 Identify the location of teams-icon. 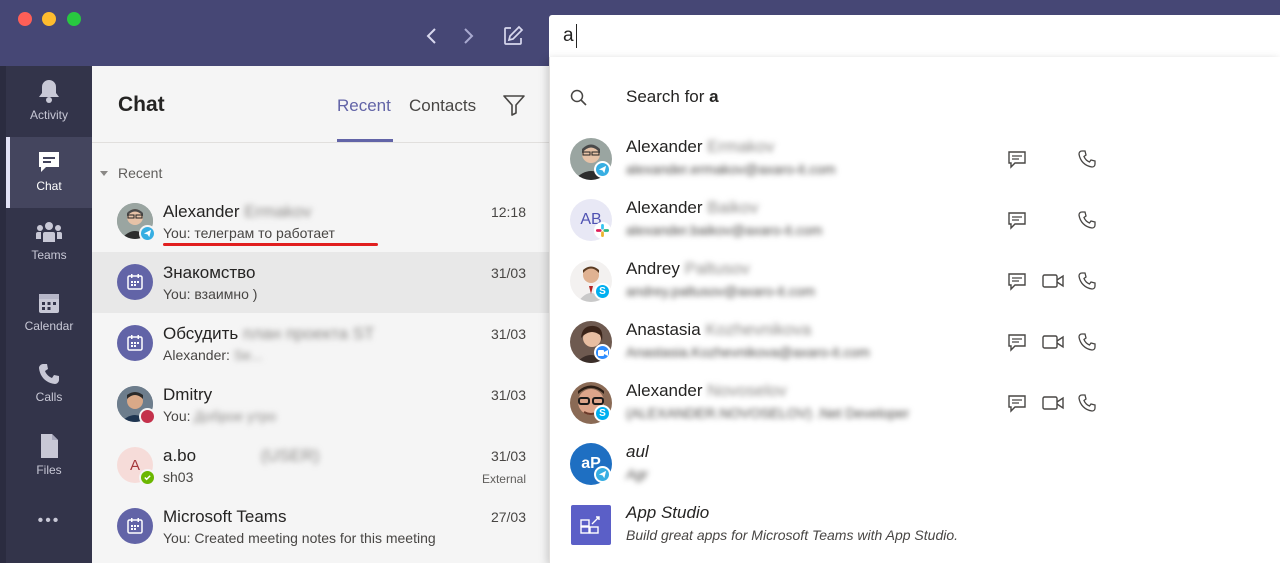
(49, 232).